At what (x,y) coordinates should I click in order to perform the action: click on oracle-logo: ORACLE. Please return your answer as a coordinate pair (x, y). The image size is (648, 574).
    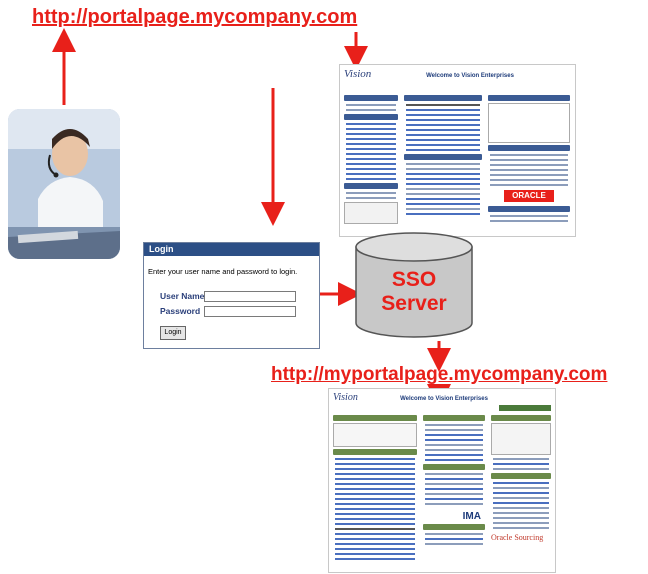
    Looking at the image, I should click on (529, 196).